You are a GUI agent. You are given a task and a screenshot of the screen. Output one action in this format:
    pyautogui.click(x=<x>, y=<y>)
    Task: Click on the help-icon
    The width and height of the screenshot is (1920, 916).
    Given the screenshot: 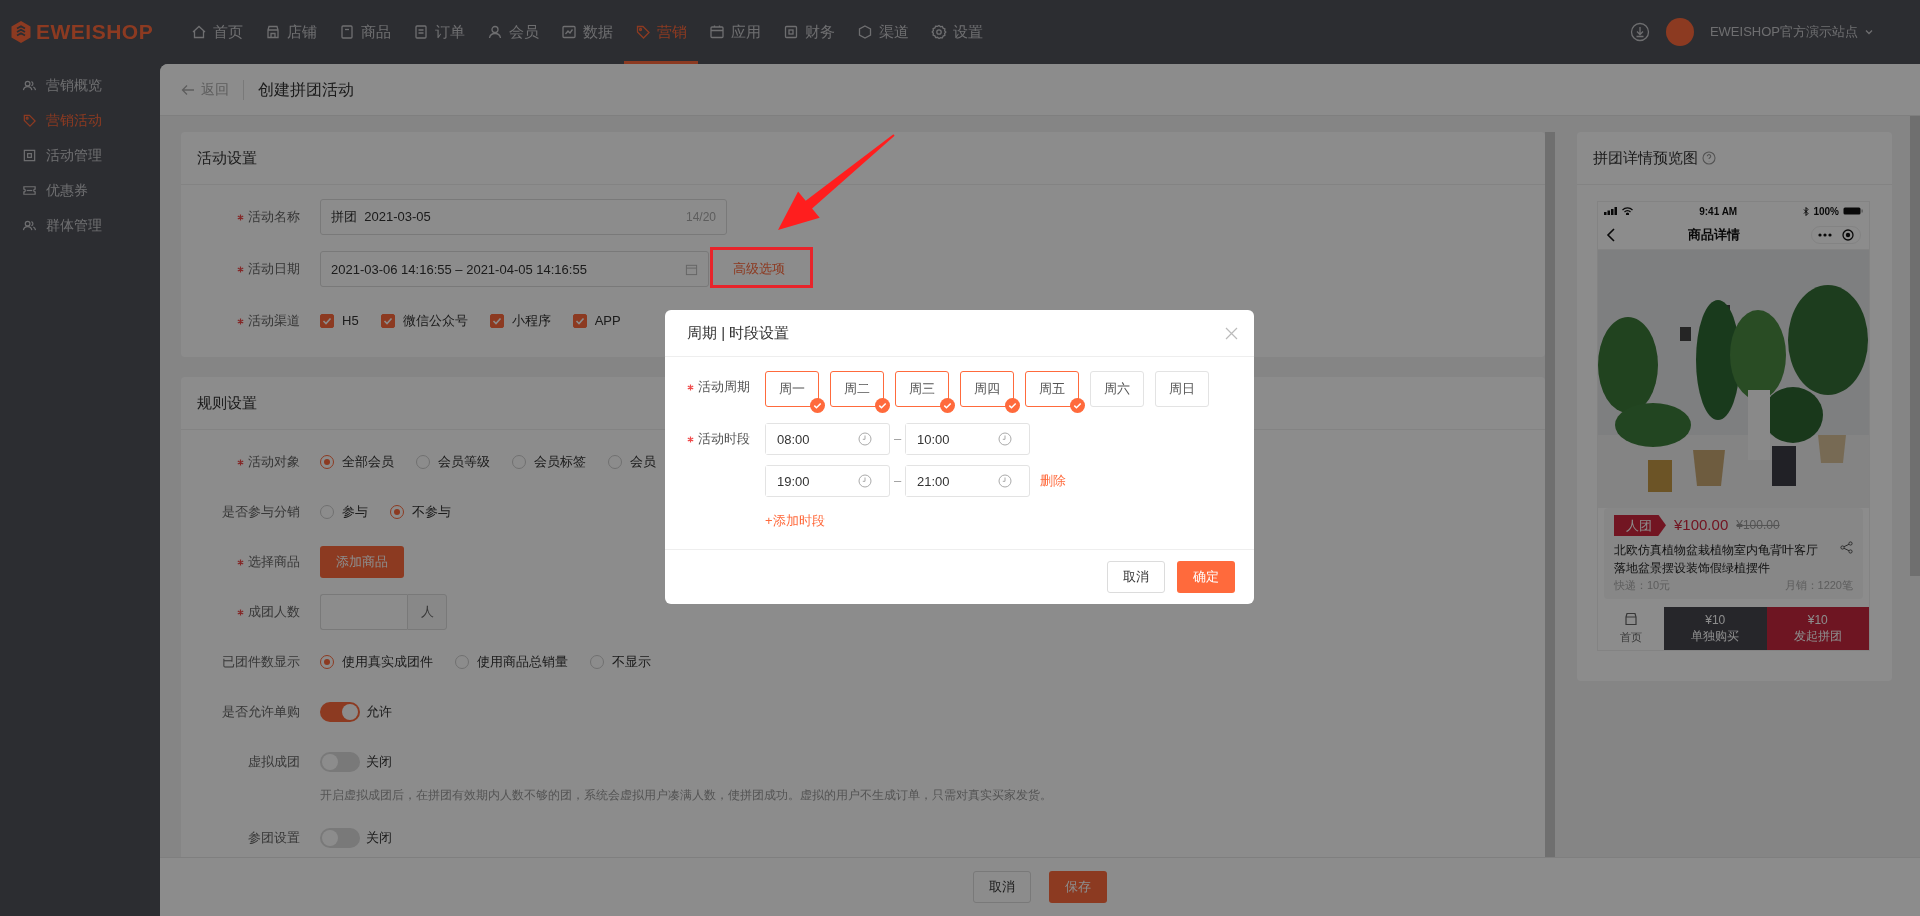 What is the action you would take?
    pyautogui.click(x=1709, y=158)
    